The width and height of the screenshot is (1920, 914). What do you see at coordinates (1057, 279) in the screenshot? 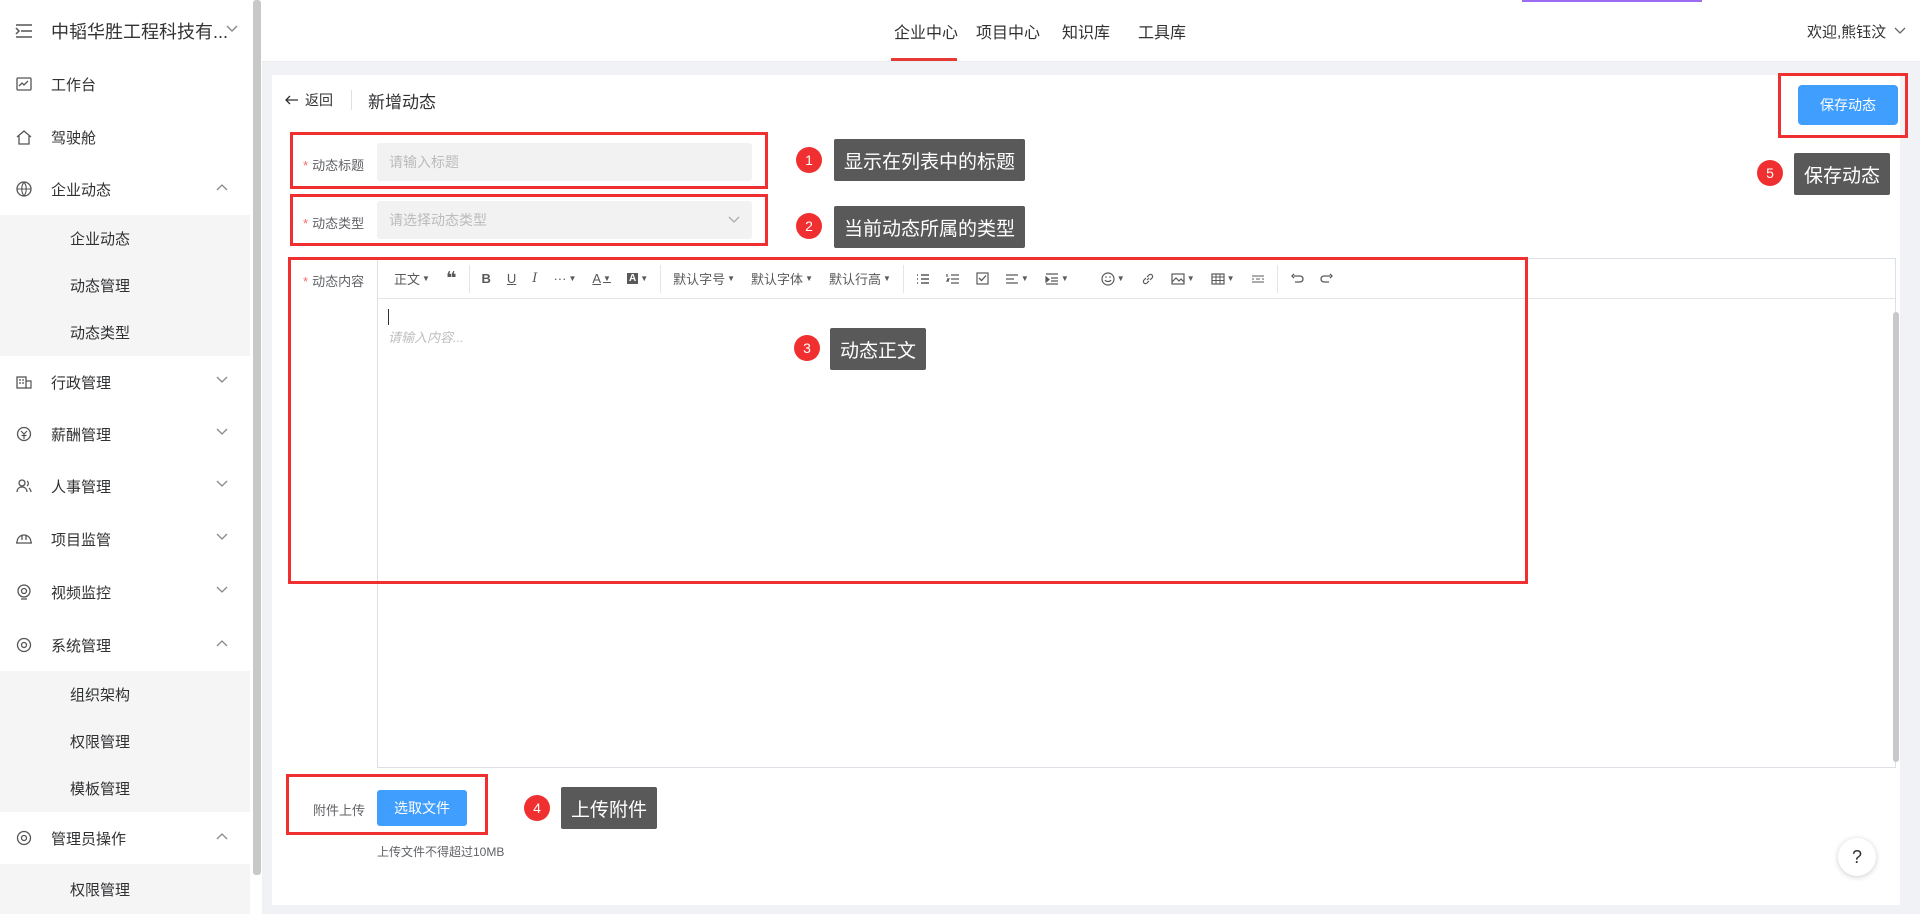
I see `indent-icon: ▼` at bounding box center [1057, 279].